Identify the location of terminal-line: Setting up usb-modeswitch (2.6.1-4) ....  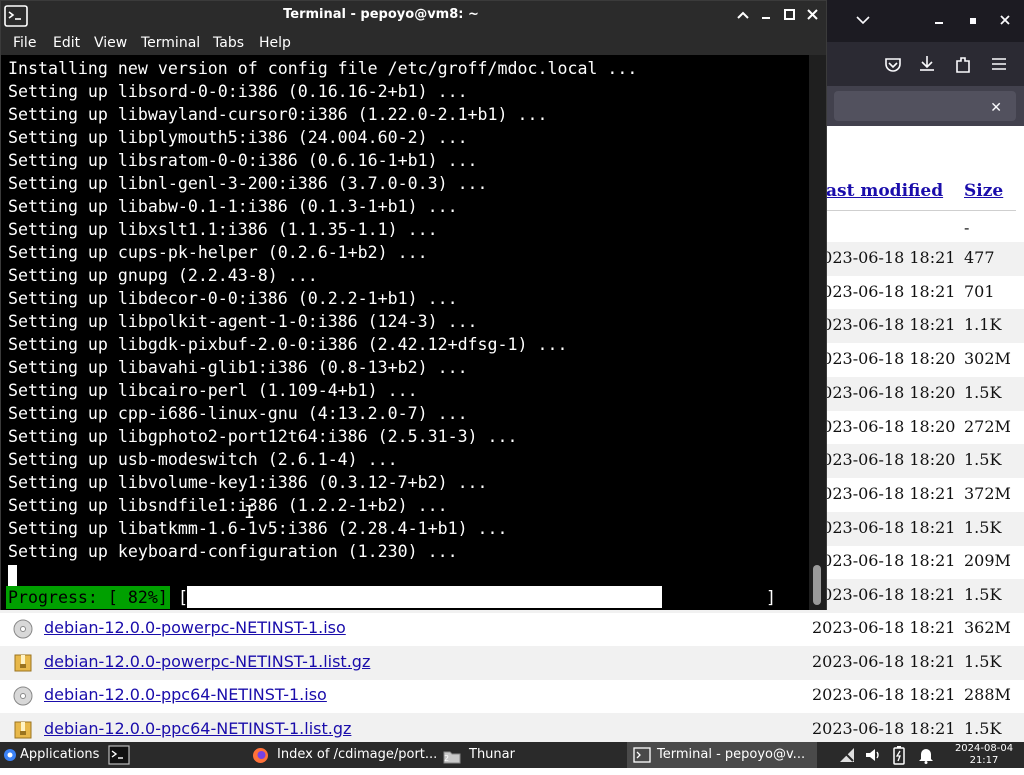
(203, 459).